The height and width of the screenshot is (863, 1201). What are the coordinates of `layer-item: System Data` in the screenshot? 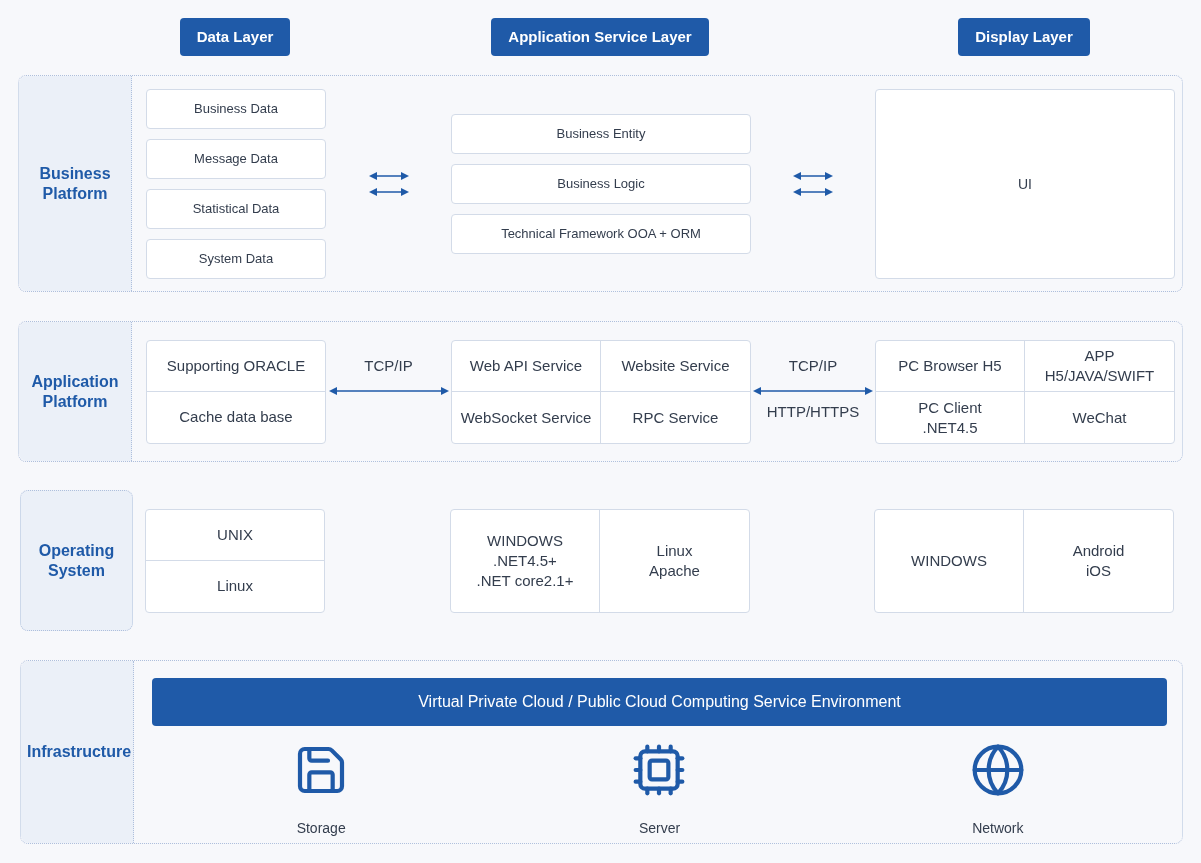 It's located at (236, 259).